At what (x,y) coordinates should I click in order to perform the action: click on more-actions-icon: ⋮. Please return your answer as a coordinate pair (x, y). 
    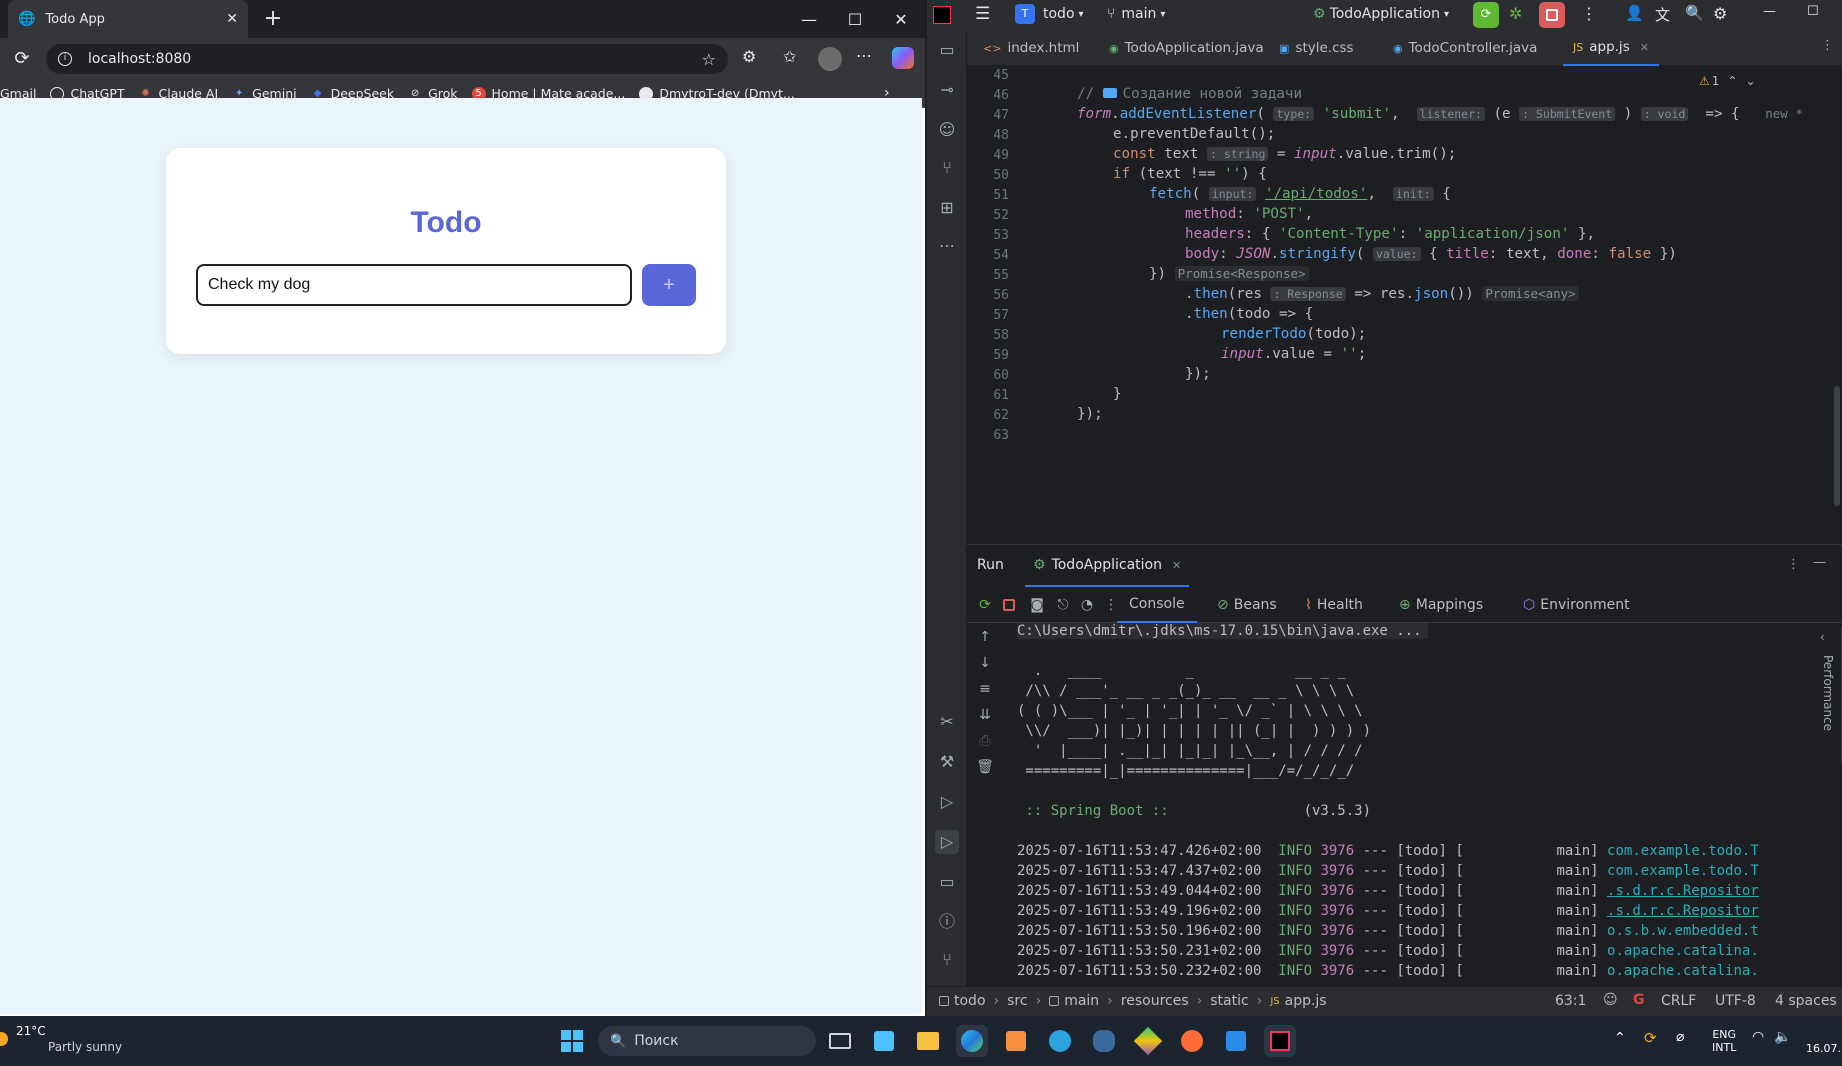
    Looking at the image, I should click on (1589, 13).